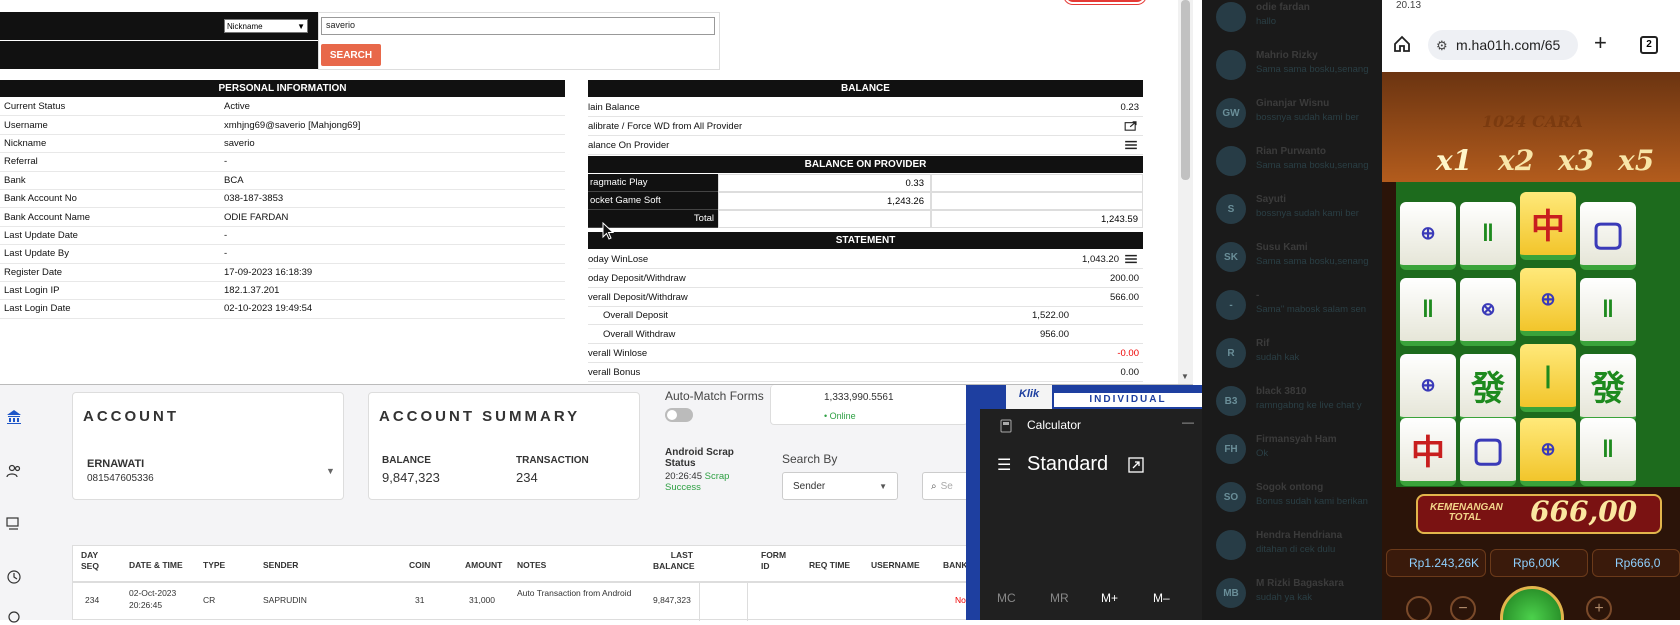 Image resolution: width=1680 pixels, height=625 pixels. Describe the element at coordinates (1037, 219) in the screenshot. I see `total-value: 1,243.59` at that location.